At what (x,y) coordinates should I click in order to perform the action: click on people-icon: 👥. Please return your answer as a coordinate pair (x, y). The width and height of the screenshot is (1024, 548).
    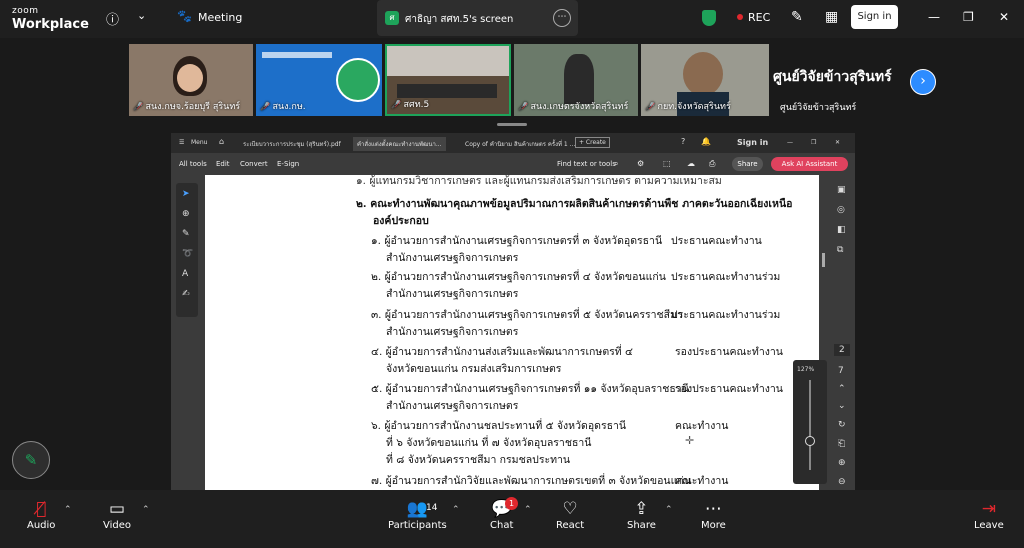
    Looking at the image, I should click on (417, 509).